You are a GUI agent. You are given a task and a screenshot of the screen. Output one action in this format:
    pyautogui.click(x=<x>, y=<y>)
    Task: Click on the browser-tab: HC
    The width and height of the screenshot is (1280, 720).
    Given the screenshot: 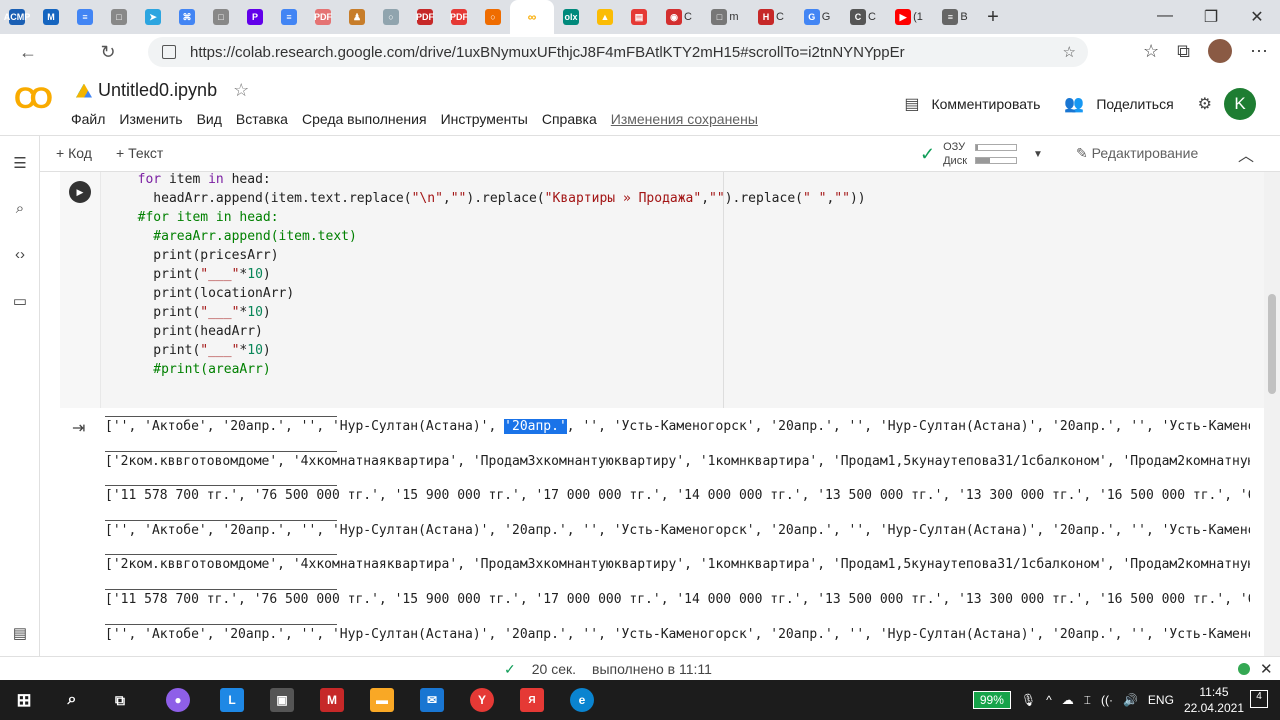 What is the action you would take?
    pyautogui.click(x=771, y=17)
    